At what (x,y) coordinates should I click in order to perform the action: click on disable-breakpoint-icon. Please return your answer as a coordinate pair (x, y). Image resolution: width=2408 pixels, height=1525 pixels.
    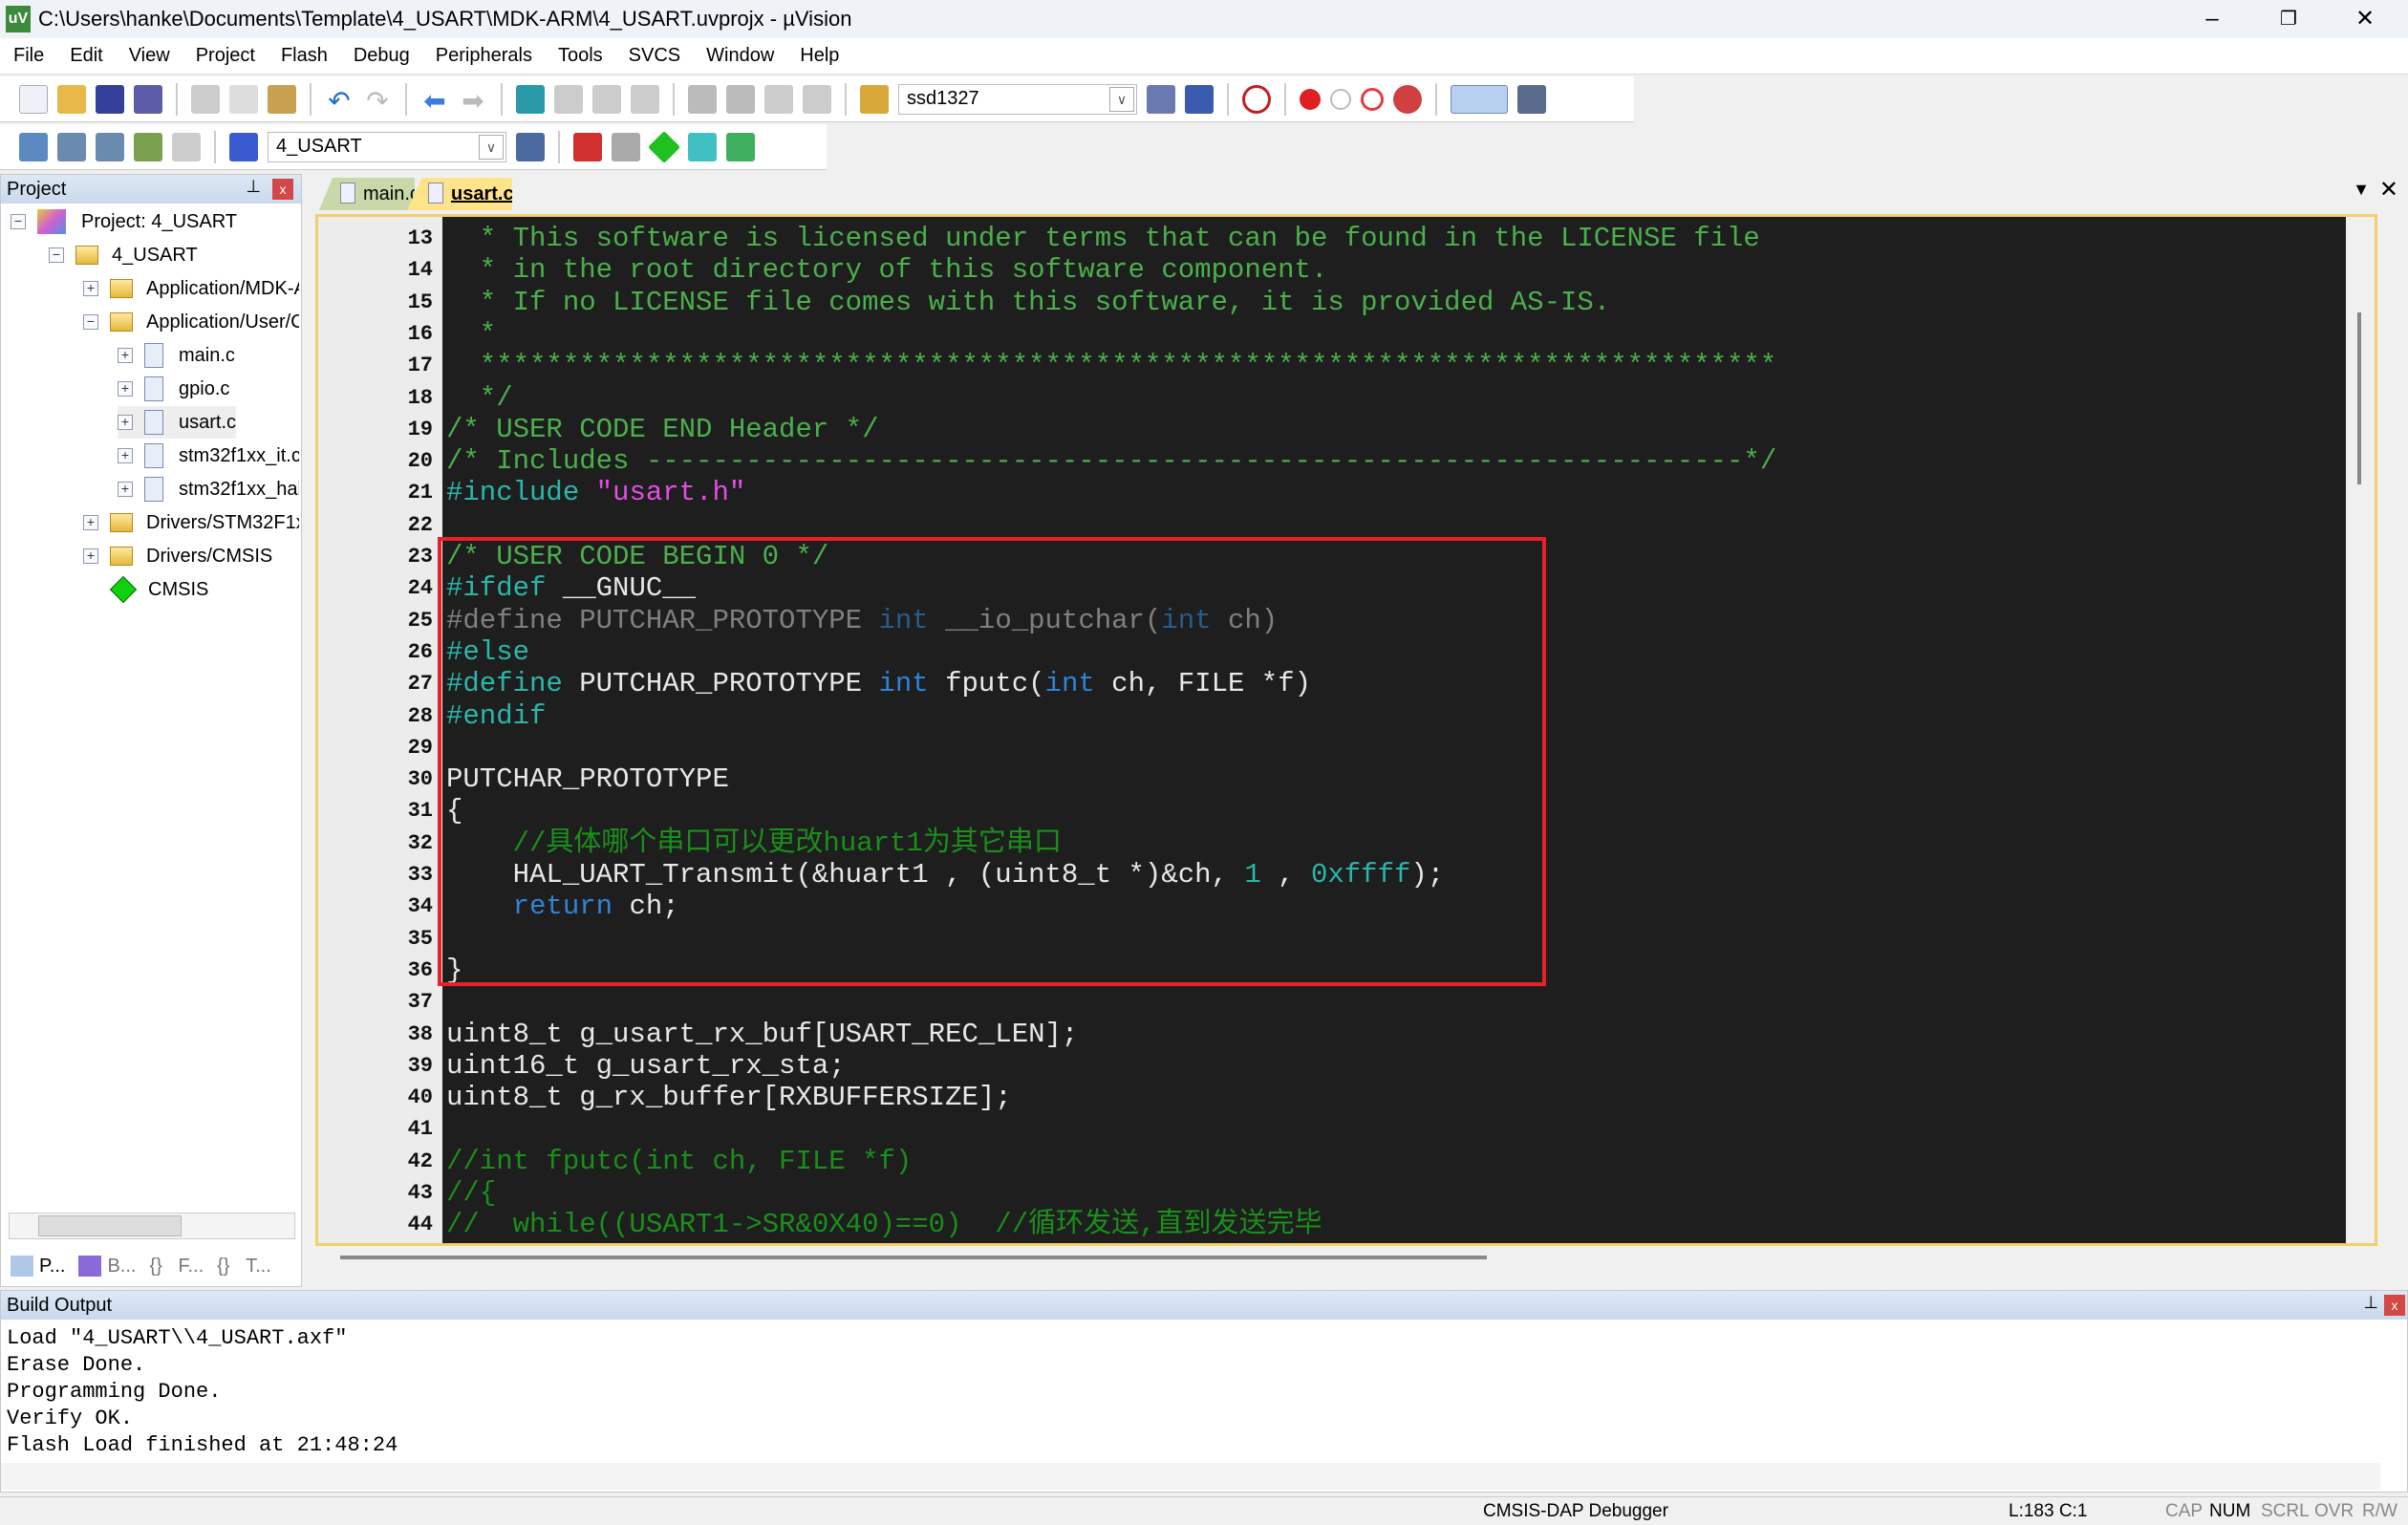
    Looking at the image, I should click on (1341, 99).